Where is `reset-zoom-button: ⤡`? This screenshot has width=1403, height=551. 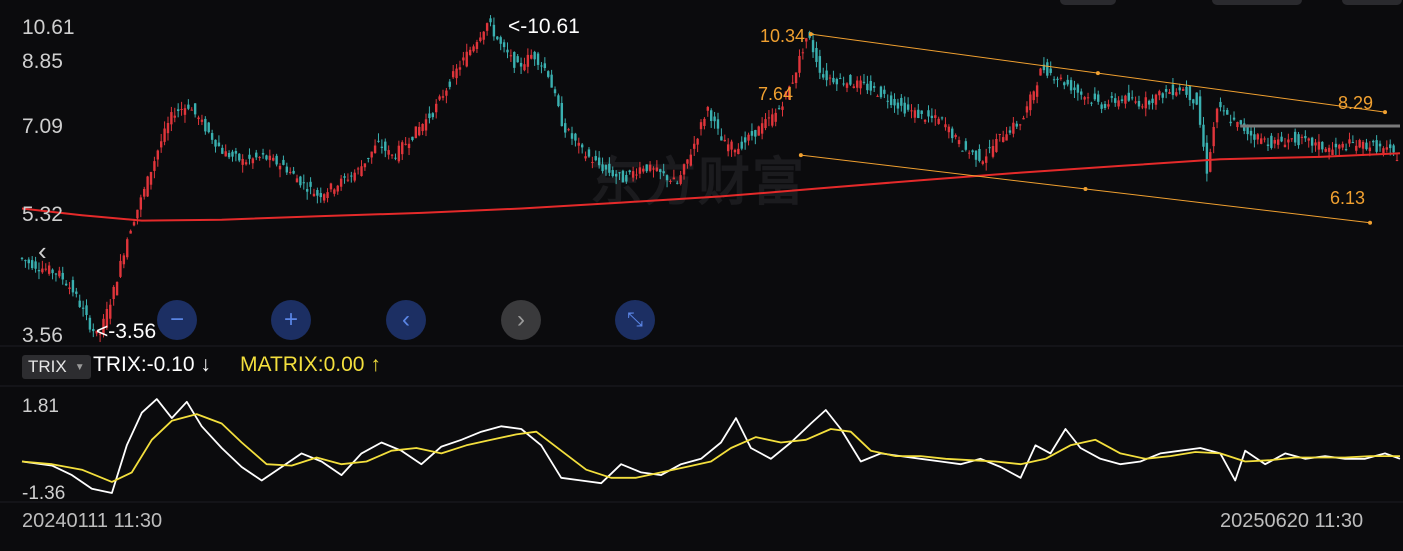
reset-zoom-button: ⤡ is located at coordinates (635, 320).